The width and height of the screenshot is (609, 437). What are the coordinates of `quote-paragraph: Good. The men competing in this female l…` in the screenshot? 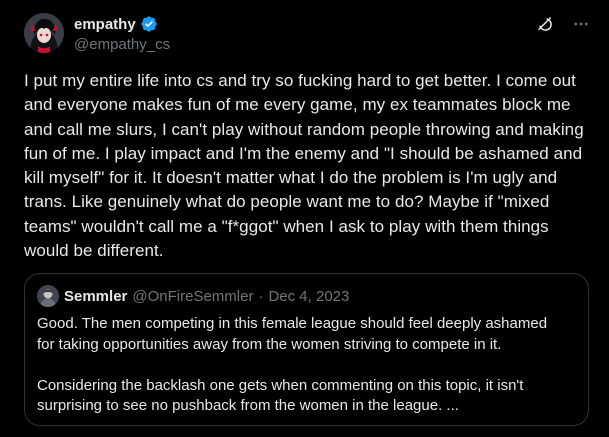 It's located at (292, 334).